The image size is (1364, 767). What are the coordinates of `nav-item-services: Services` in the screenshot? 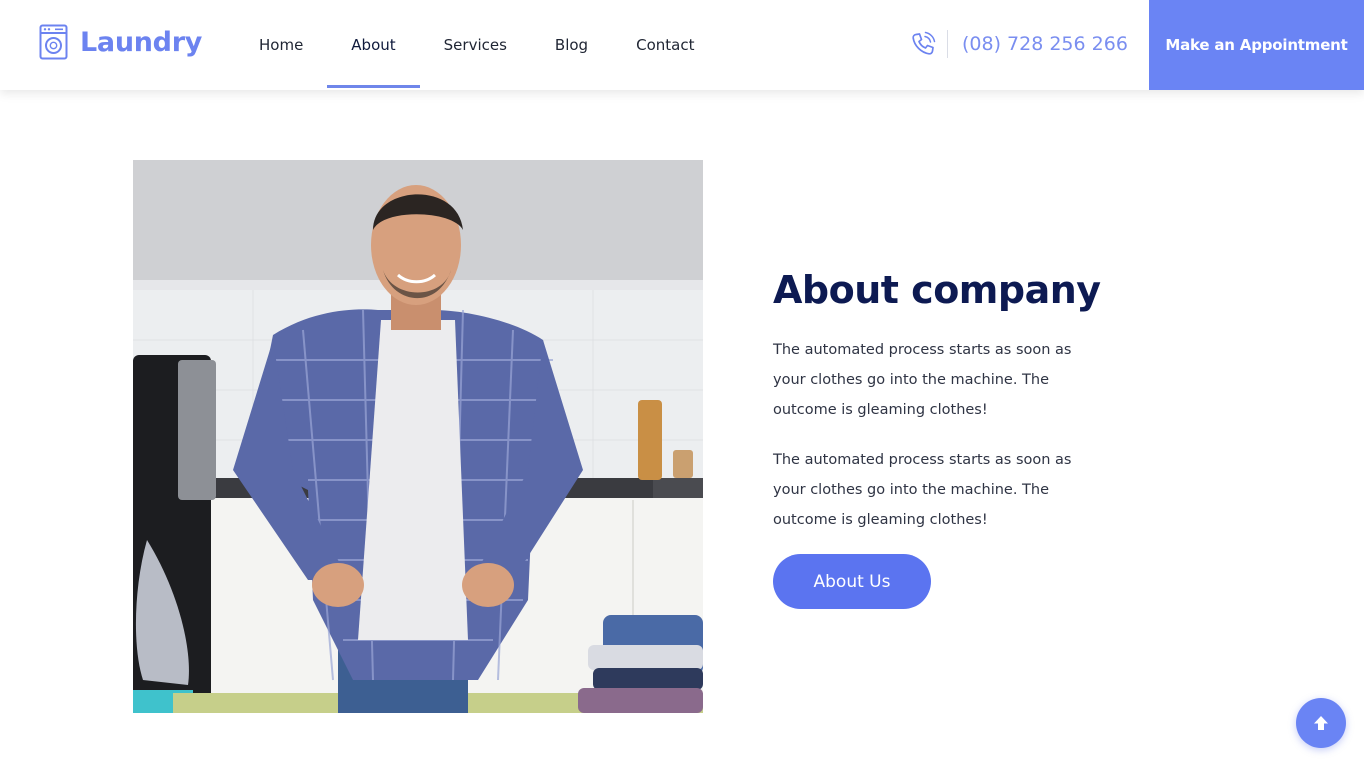 It's located at (475, 45).